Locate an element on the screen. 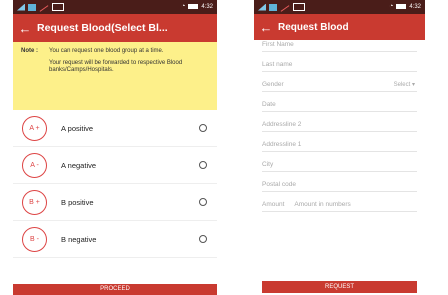 This screenshot has width=448, height=295. blood-group-item-a-positive: A + A positive is located at coordinates (115, 128).